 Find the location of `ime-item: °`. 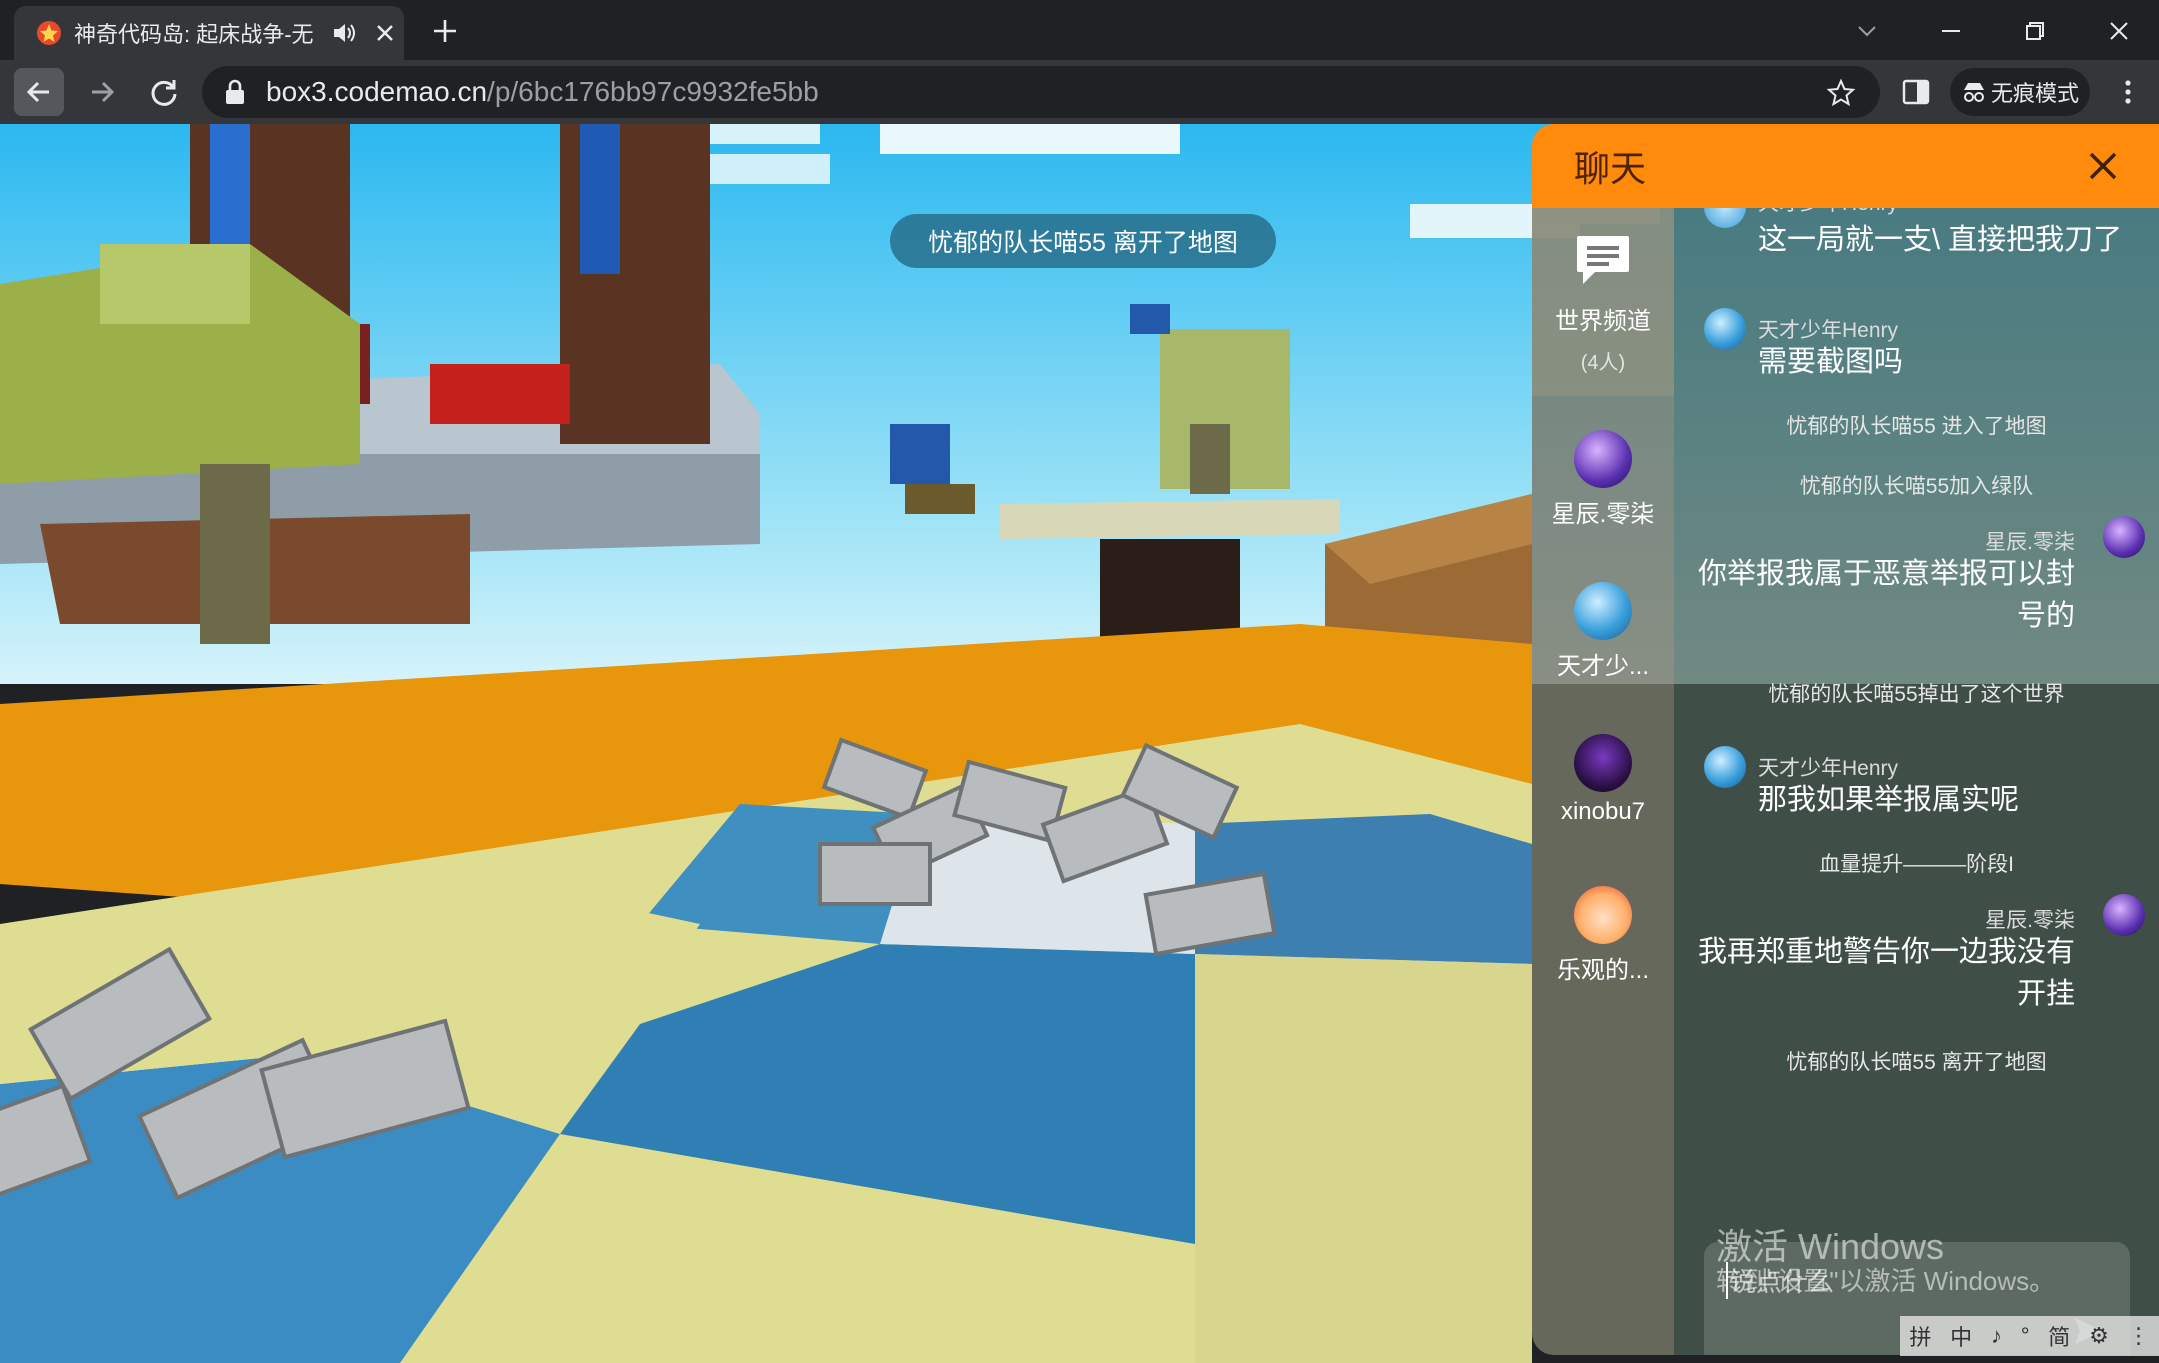

ime-item: ° is located at coordinates (2025, 1336).